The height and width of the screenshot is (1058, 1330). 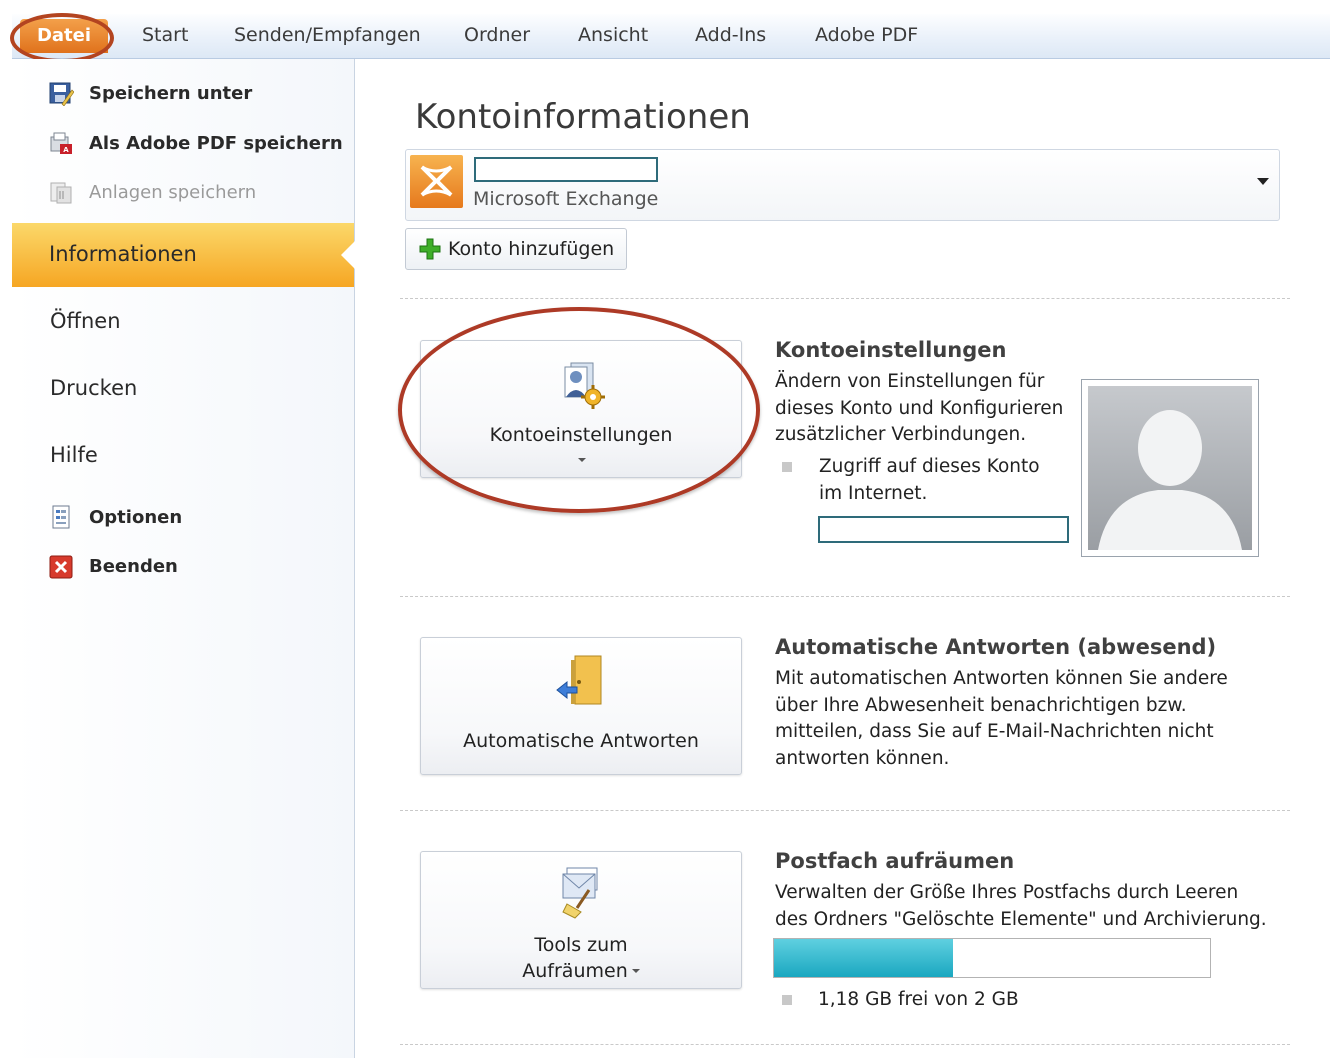 I want to click on profile-picture, so click(x=1170, y=468).